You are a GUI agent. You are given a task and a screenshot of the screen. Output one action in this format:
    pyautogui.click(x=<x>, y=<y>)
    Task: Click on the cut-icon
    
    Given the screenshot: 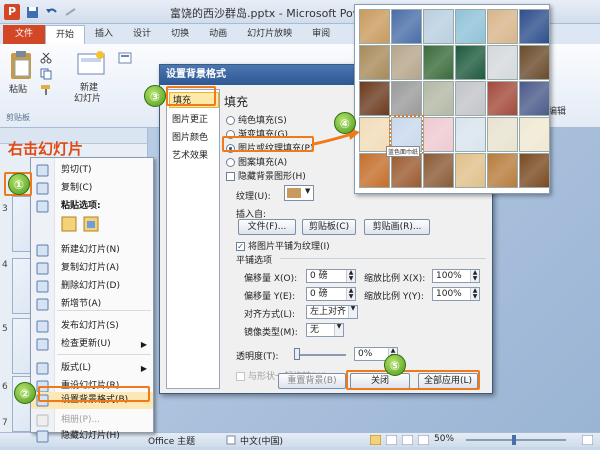 What is the action you would take?
    pyautogui.click(x=46, y=58)
    